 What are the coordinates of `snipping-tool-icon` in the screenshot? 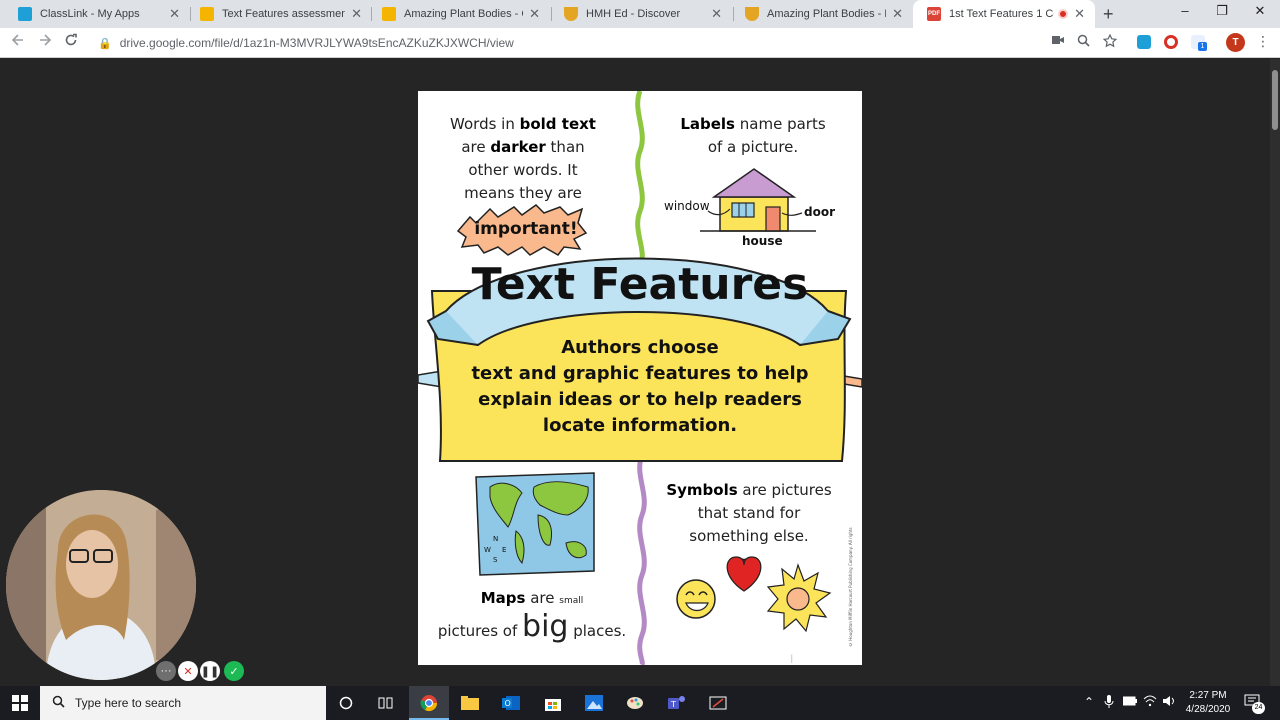 It's located at (718, 703).